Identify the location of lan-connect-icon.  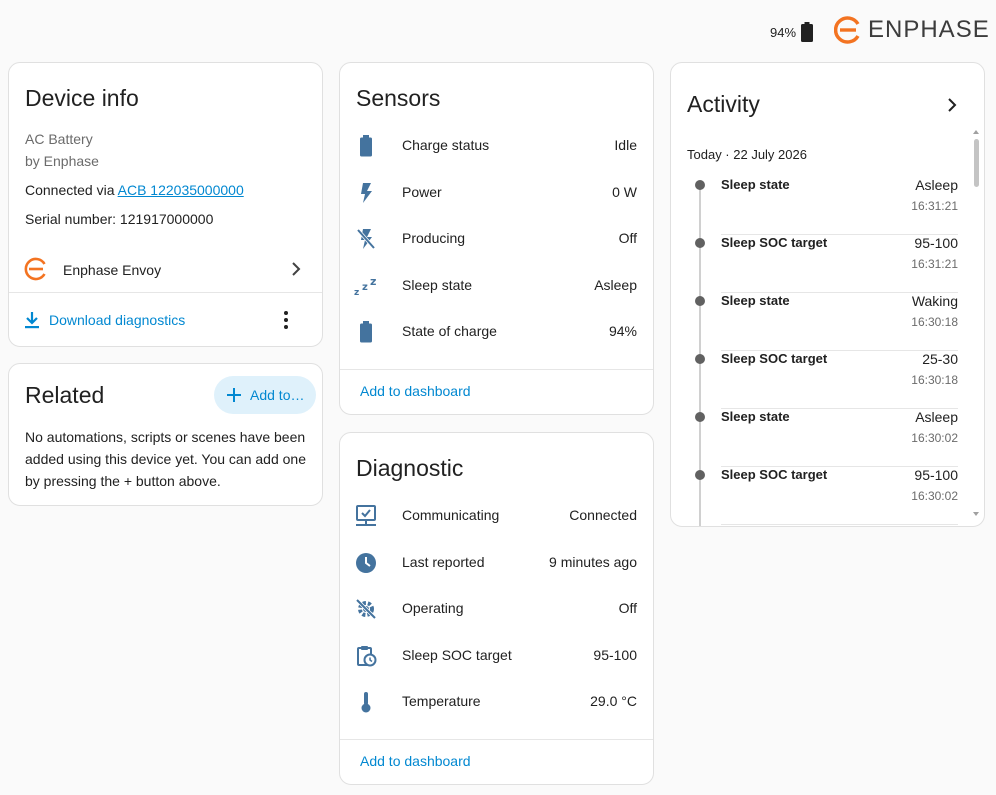
(366, 516).